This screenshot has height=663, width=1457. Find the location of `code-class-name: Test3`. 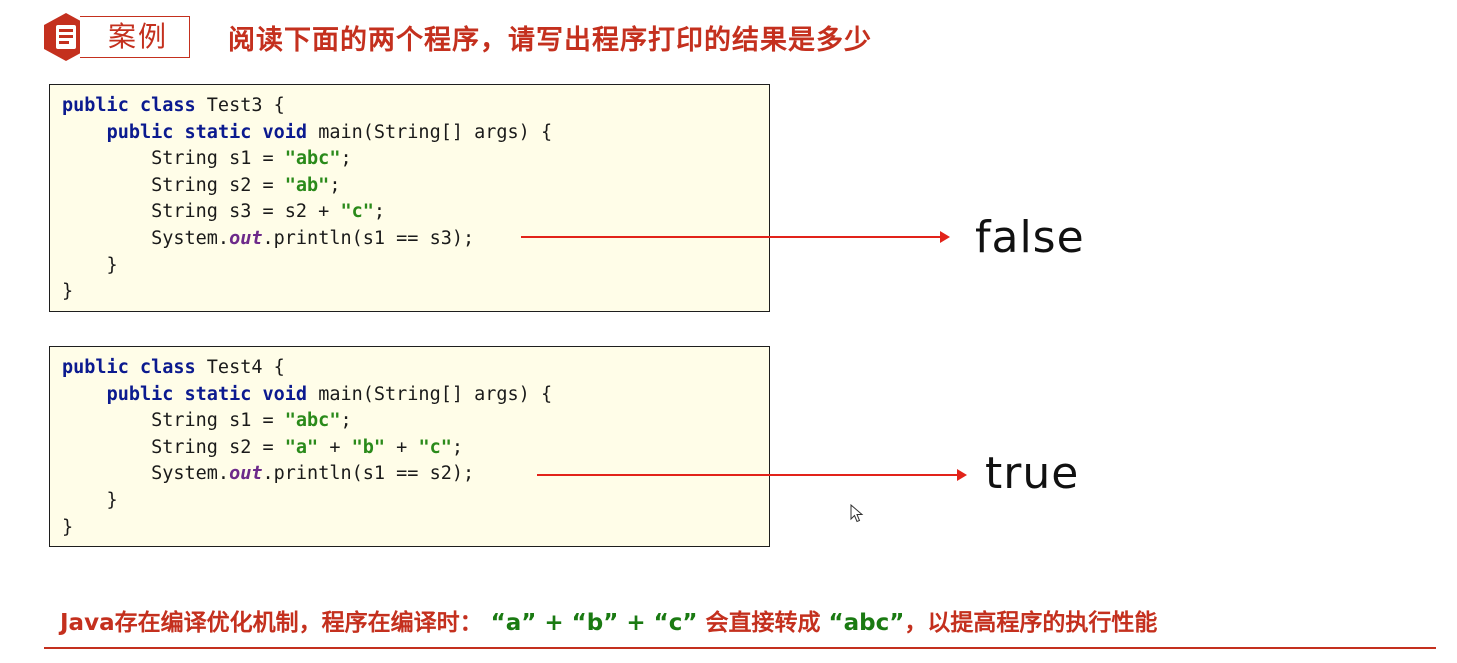

code-class-name: Test3 is located at coordinates (234, 105).